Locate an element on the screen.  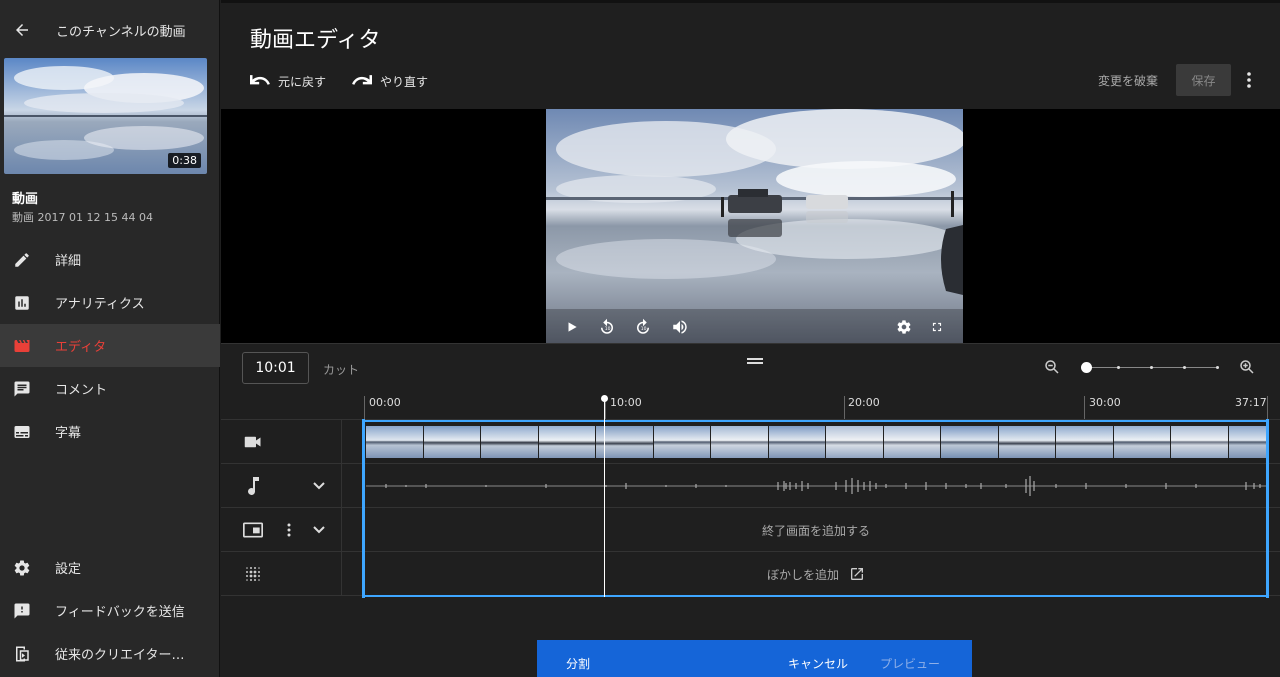
sidebar-item-editor: エディタ is located at coordinates (110, 345).